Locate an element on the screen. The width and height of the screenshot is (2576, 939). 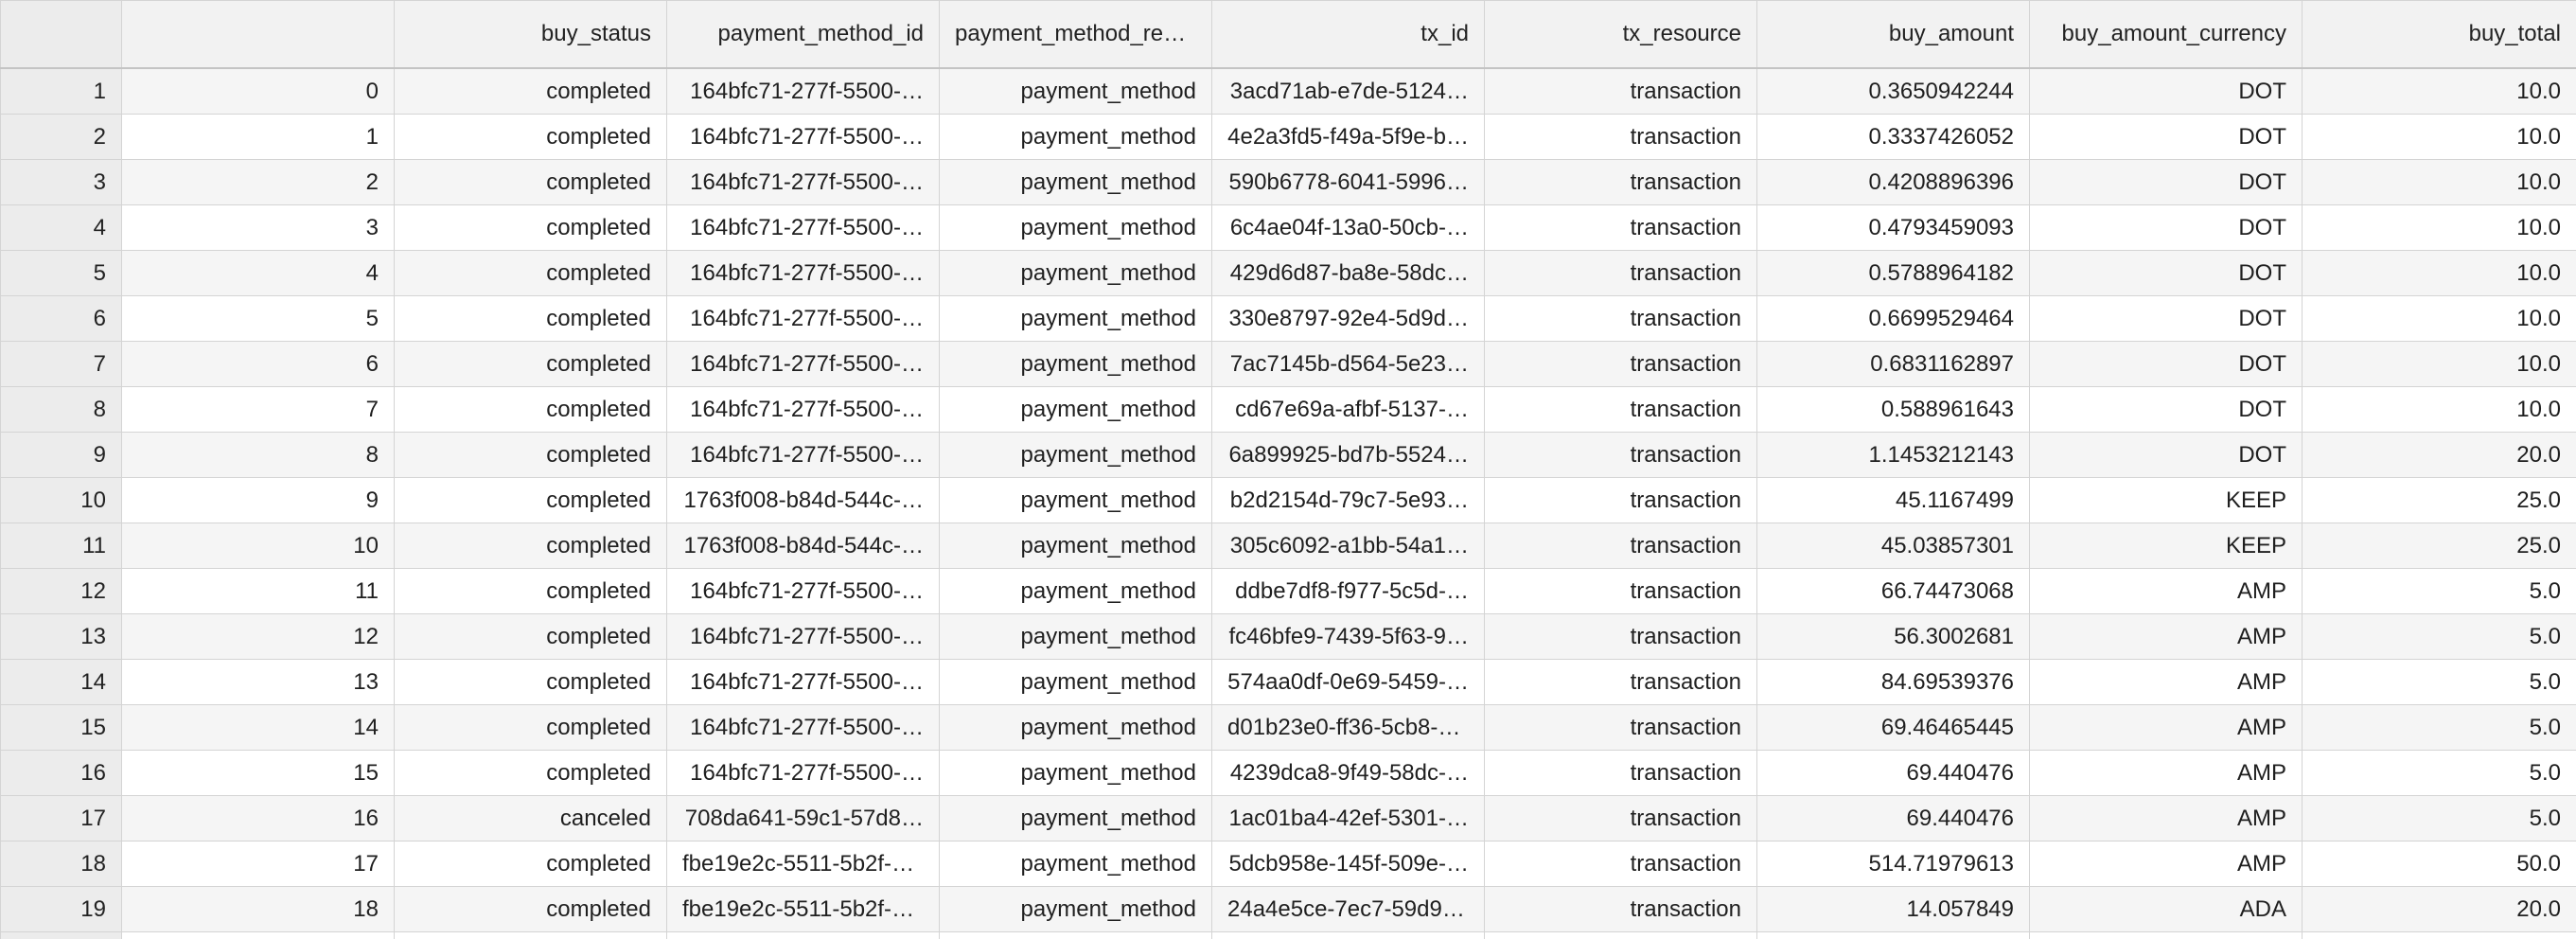
row-number-cell: 7 is located at coordinates (61, 364).